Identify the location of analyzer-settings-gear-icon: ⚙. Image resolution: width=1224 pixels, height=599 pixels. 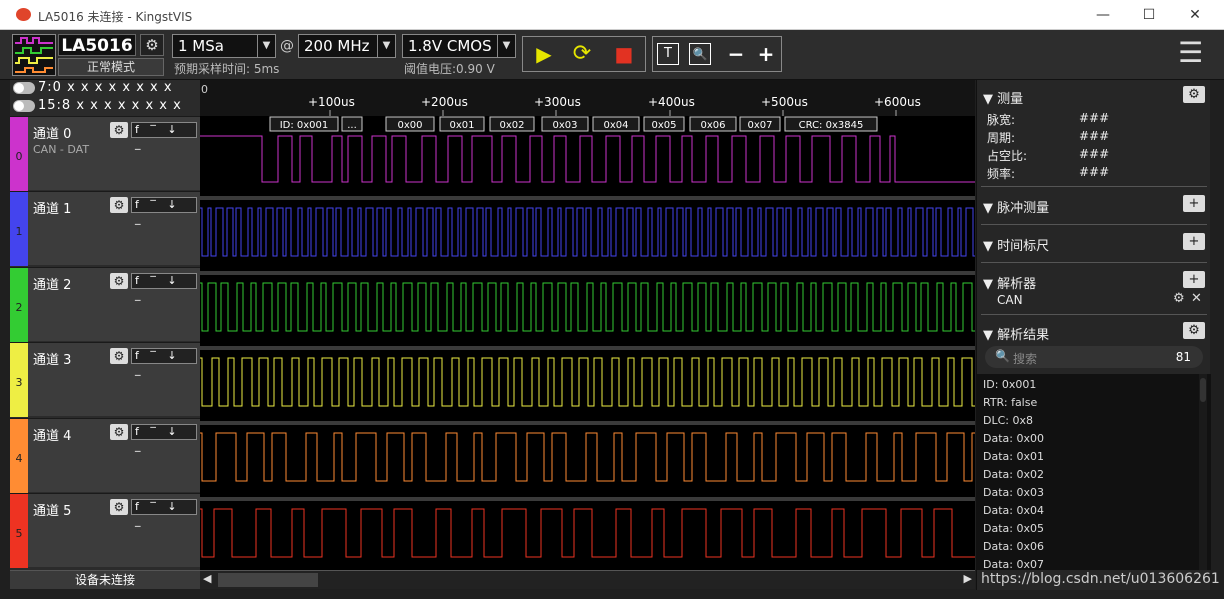
(1179, 298).